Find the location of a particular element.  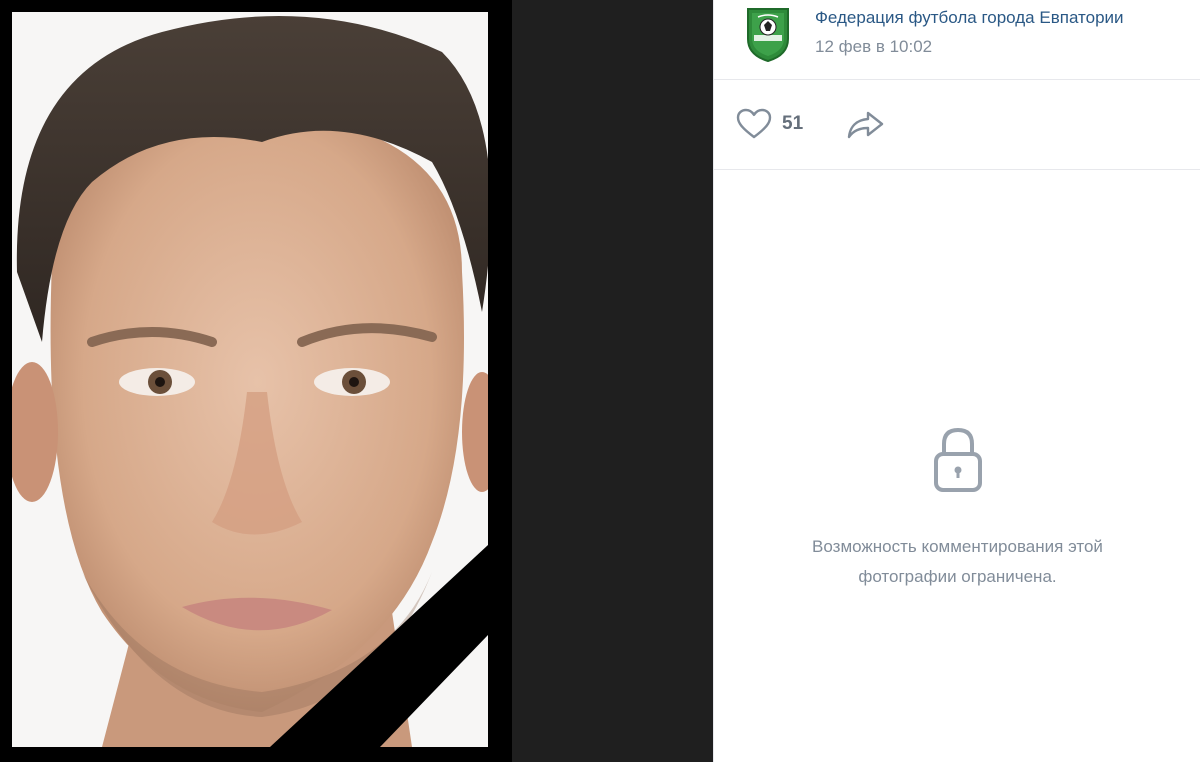

group-avatar is located at coordinates (768, 34).